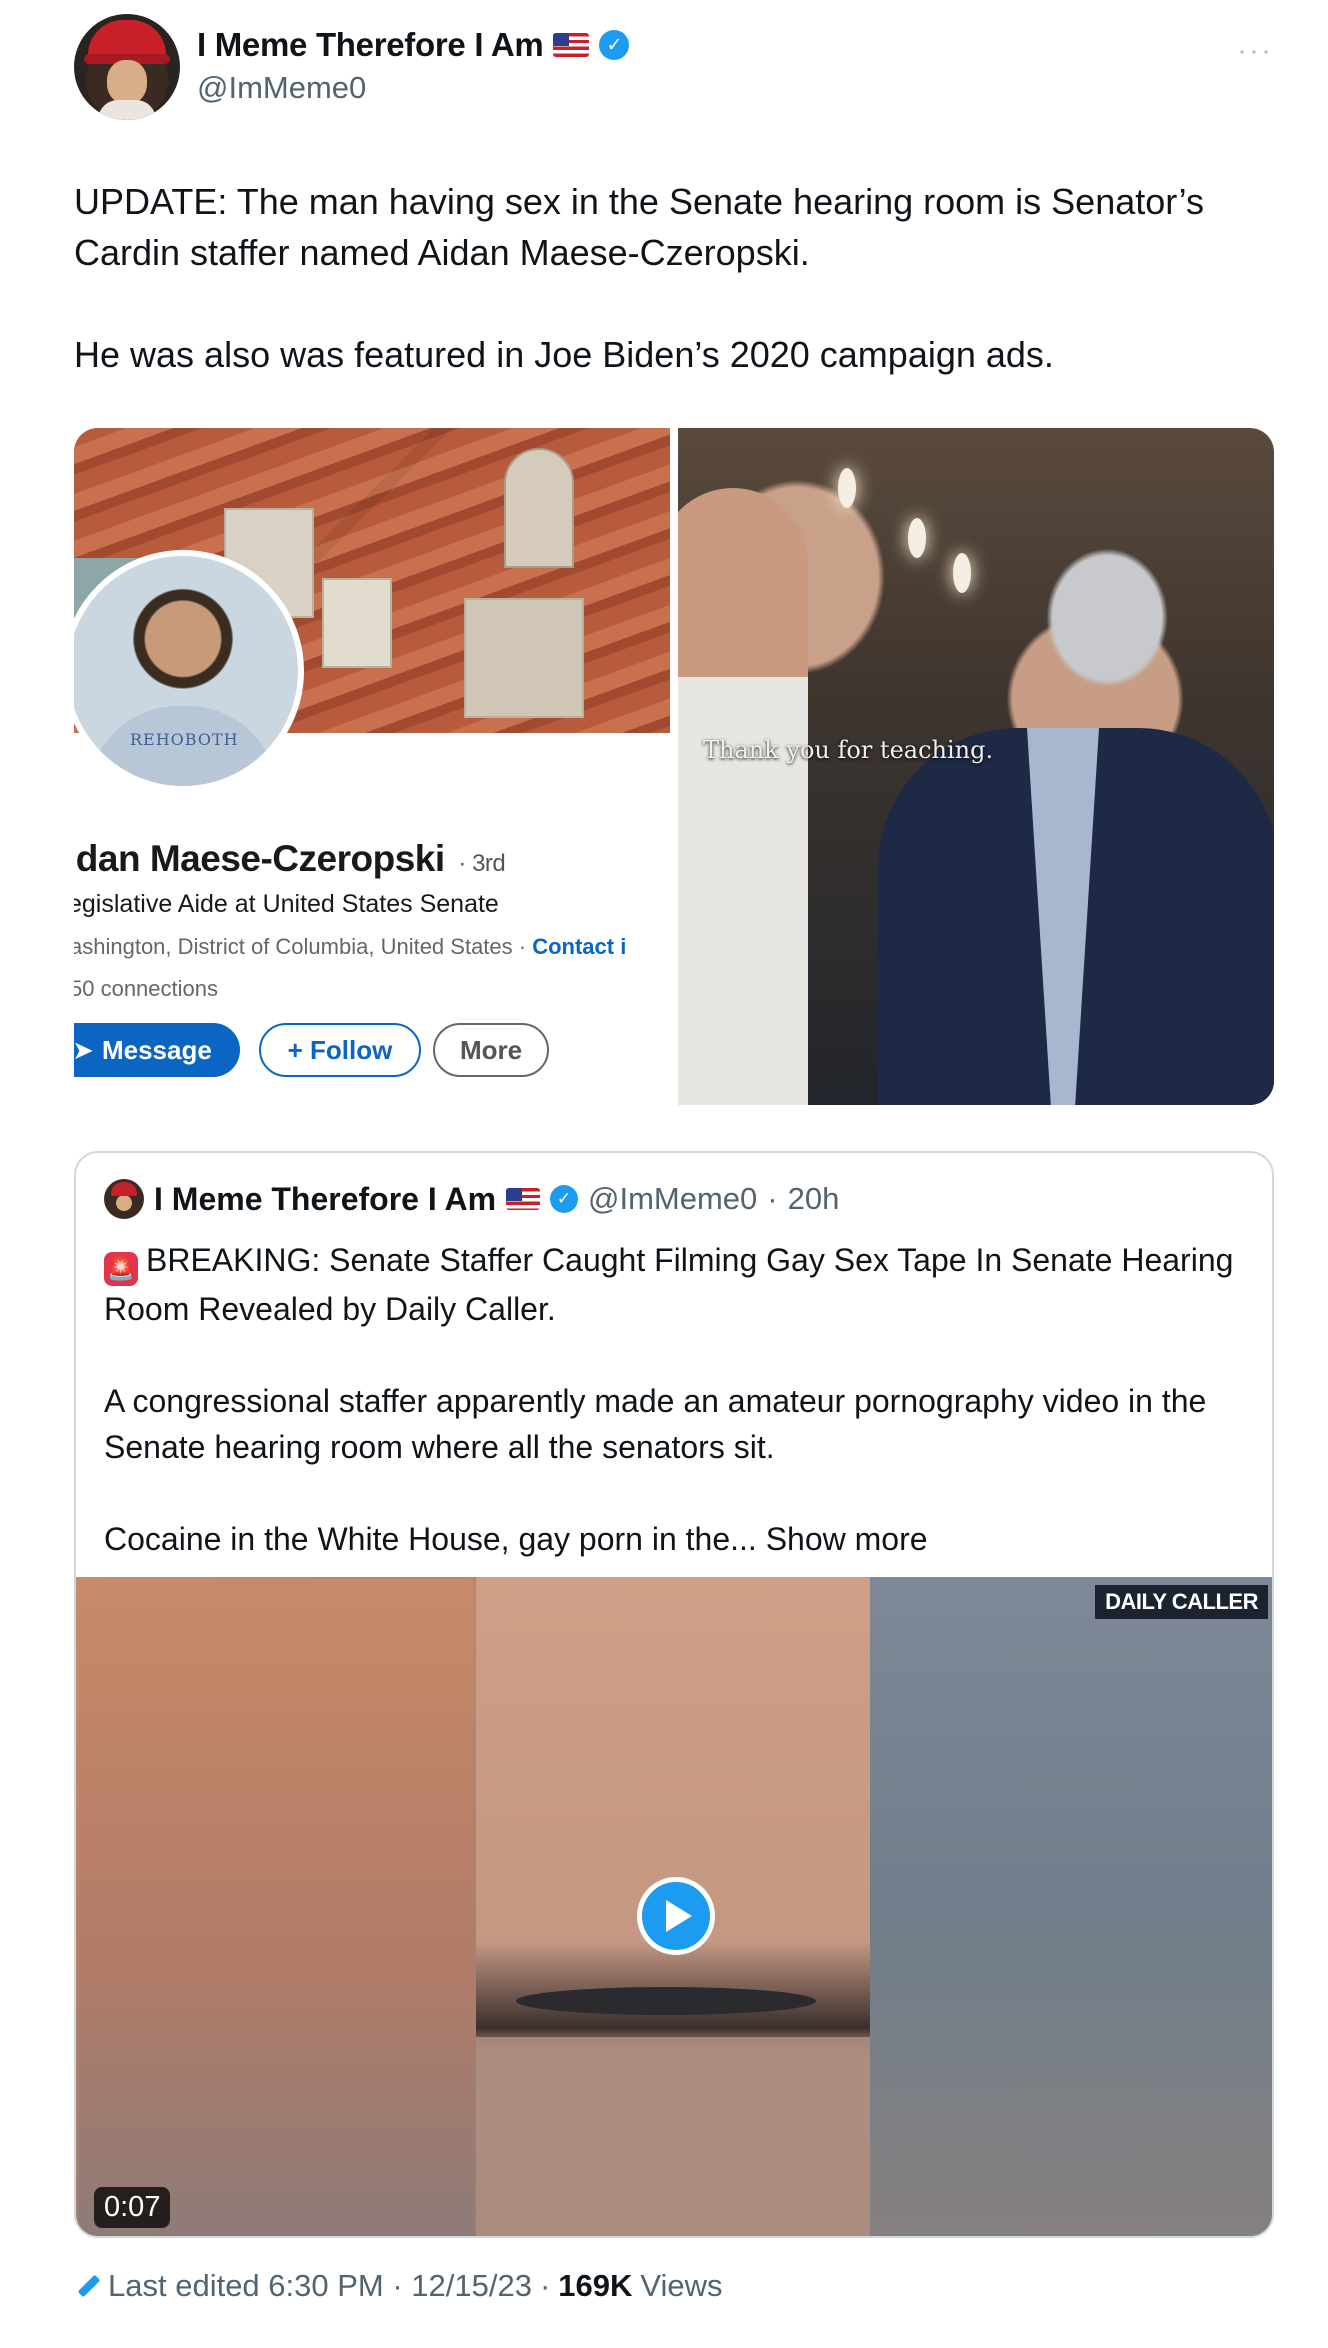 The height and width of the screenshot is (2348, 1328). I want to click on play-icon, so click(679, 1916).